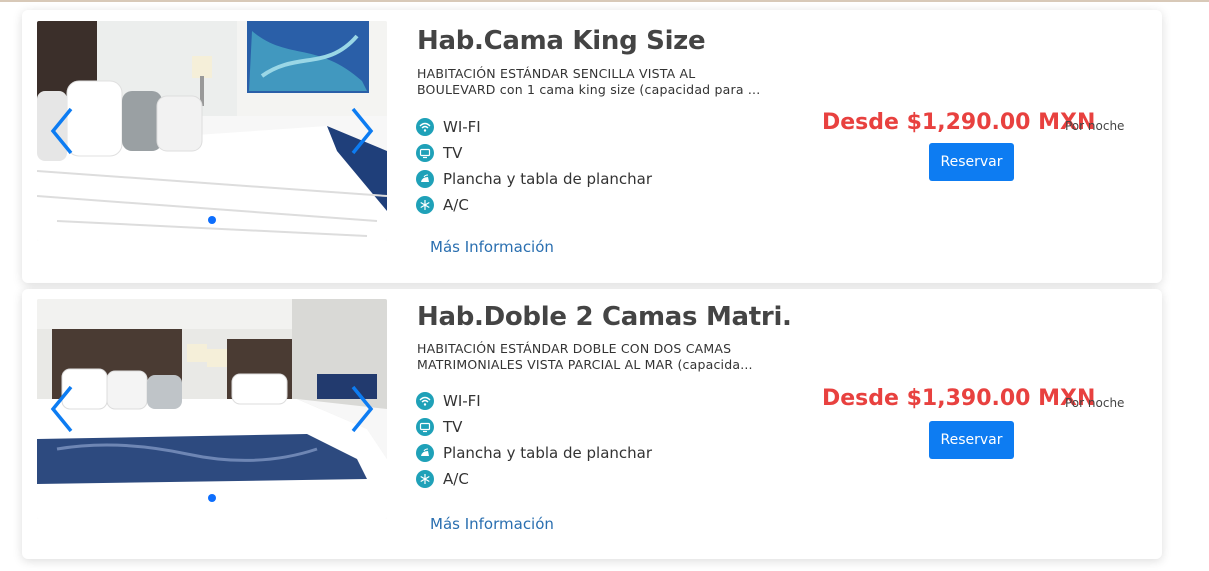 This screenshot has width=1209, height=571. Describe the element at coordinates (561, 41) in the screenshot. I see `room-title: Hab.Cama King Size` at that location.